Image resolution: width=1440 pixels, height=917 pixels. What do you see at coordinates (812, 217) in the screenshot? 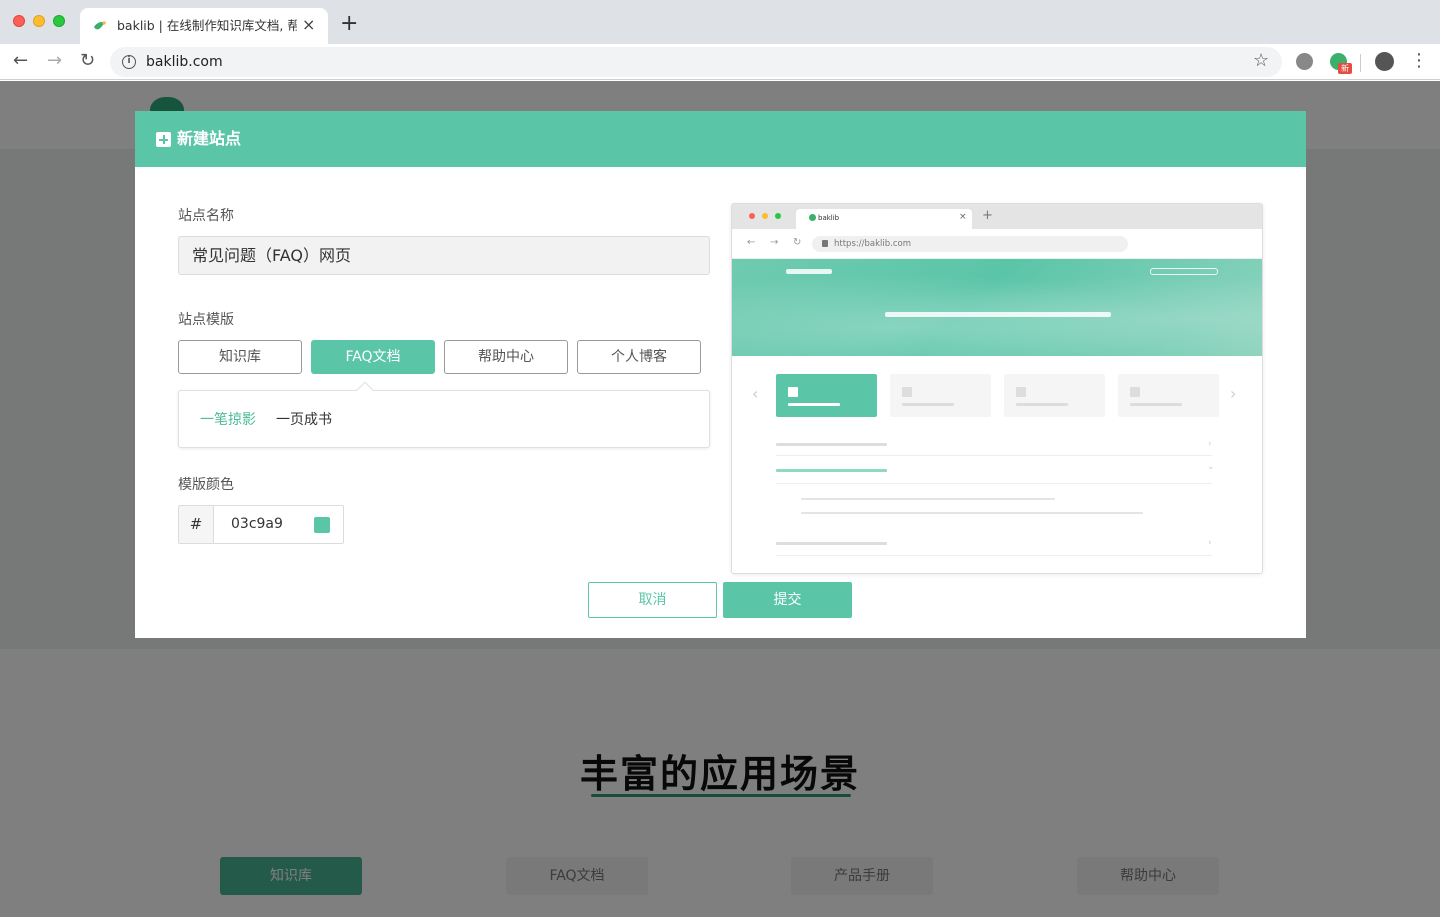
I see `preview-bird-icon` at bounding box center [812, 217].